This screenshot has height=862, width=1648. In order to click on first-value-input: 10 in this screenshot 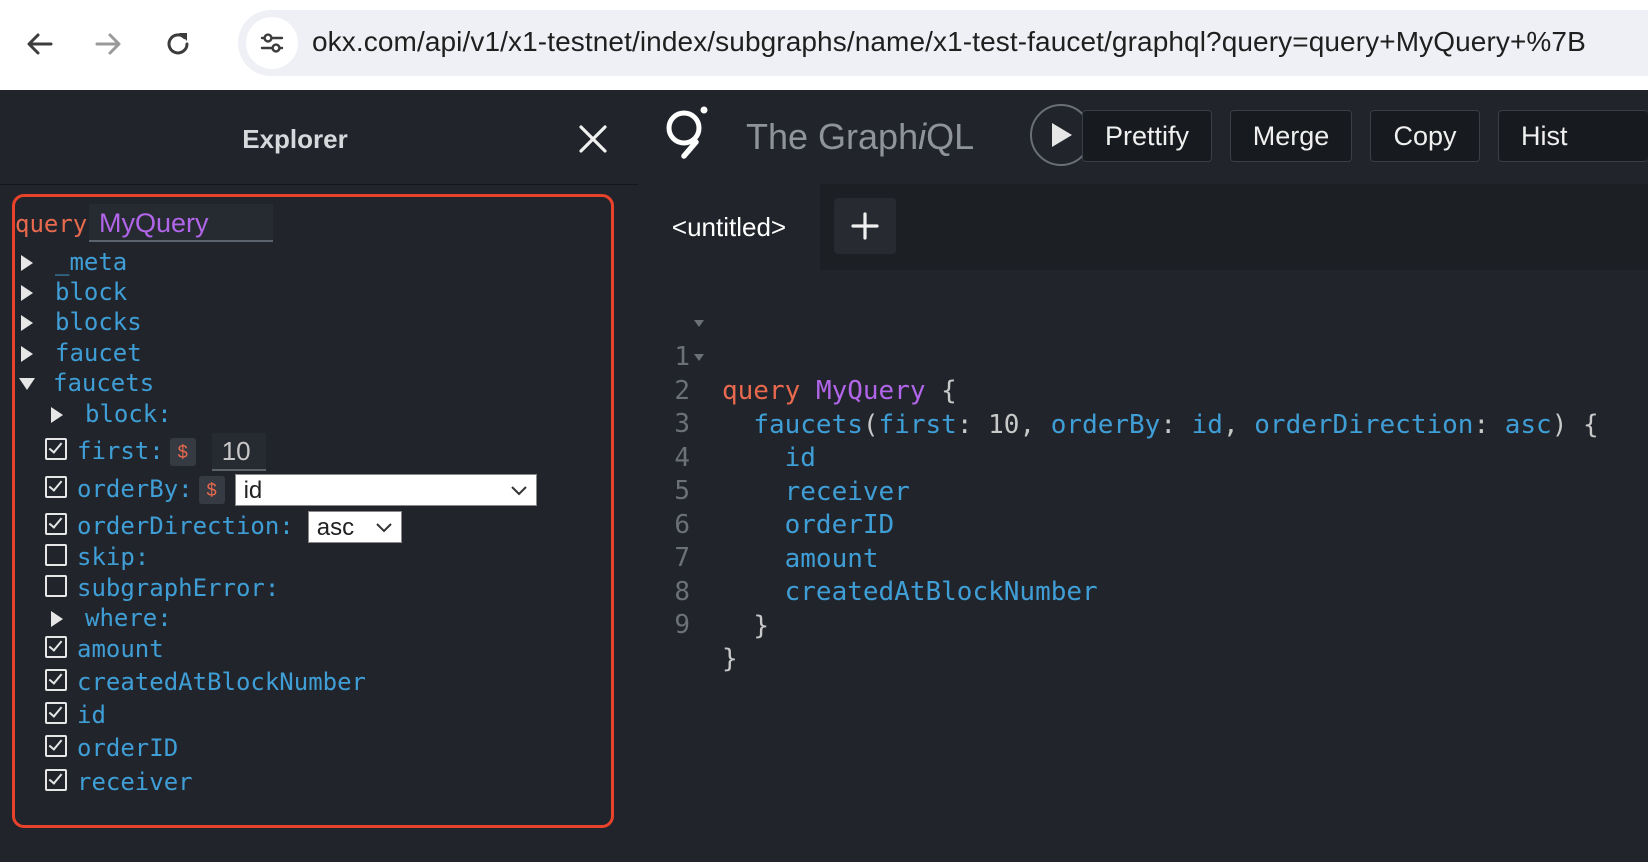, I will do `click(238, 452)`.